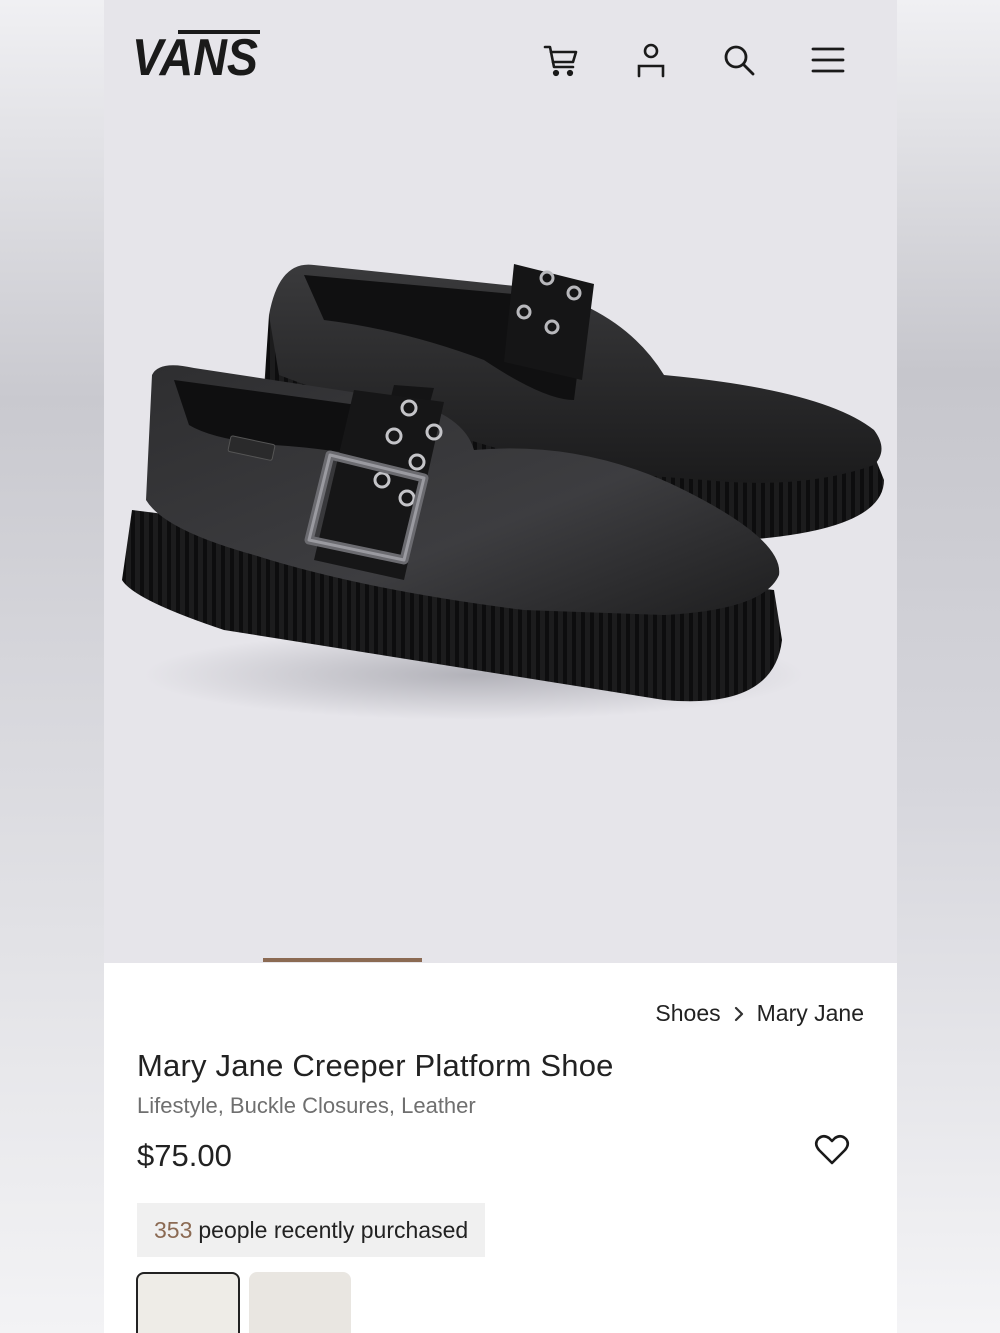  What do you see at coordinates (306, 1105) in the screenshot?
I see `product-subtitle: Lifestyle, Buckle Closures, Leather` at bounding box center [306, 1105].